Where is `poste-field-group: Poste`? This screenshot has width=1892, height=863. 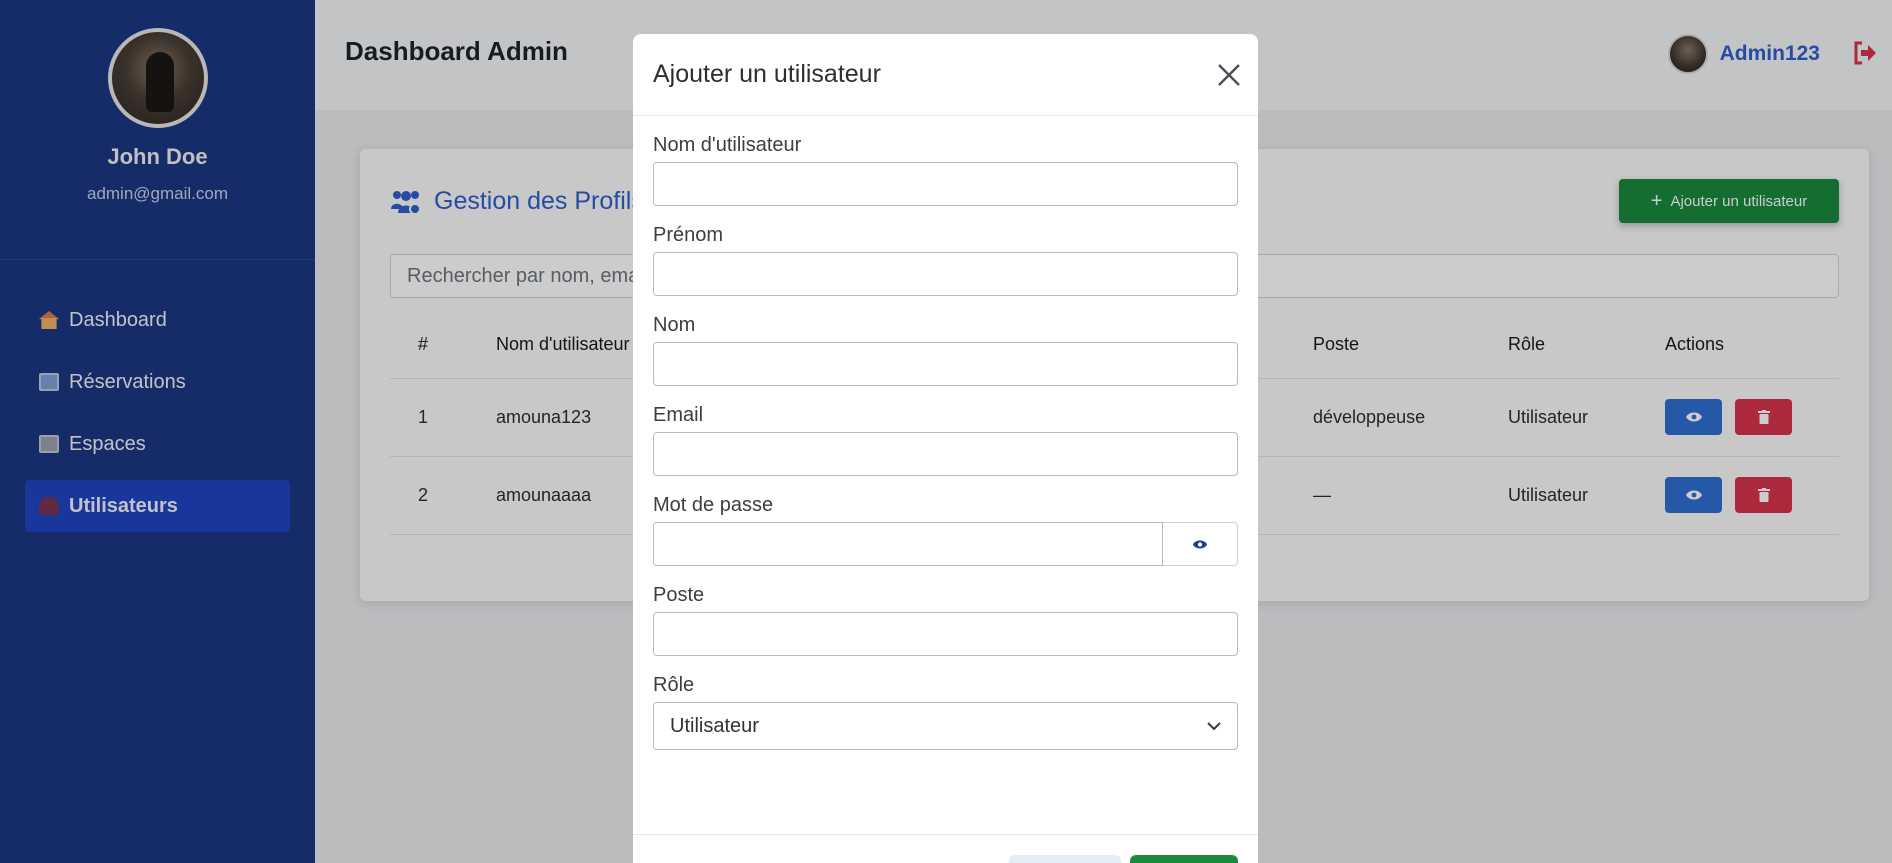 poste-field-group: Poste is located at coordinates (945, 620).